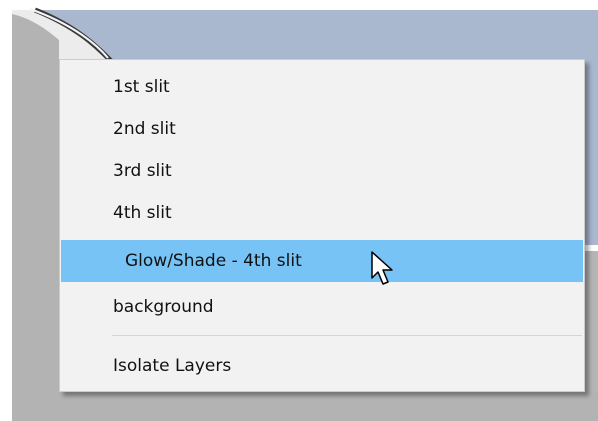  What do you see at coordinates (322, 366) in the screenshot?
I see `menu-item-isolate-layers: Isolate Layers` at bounding box center [322, 366].